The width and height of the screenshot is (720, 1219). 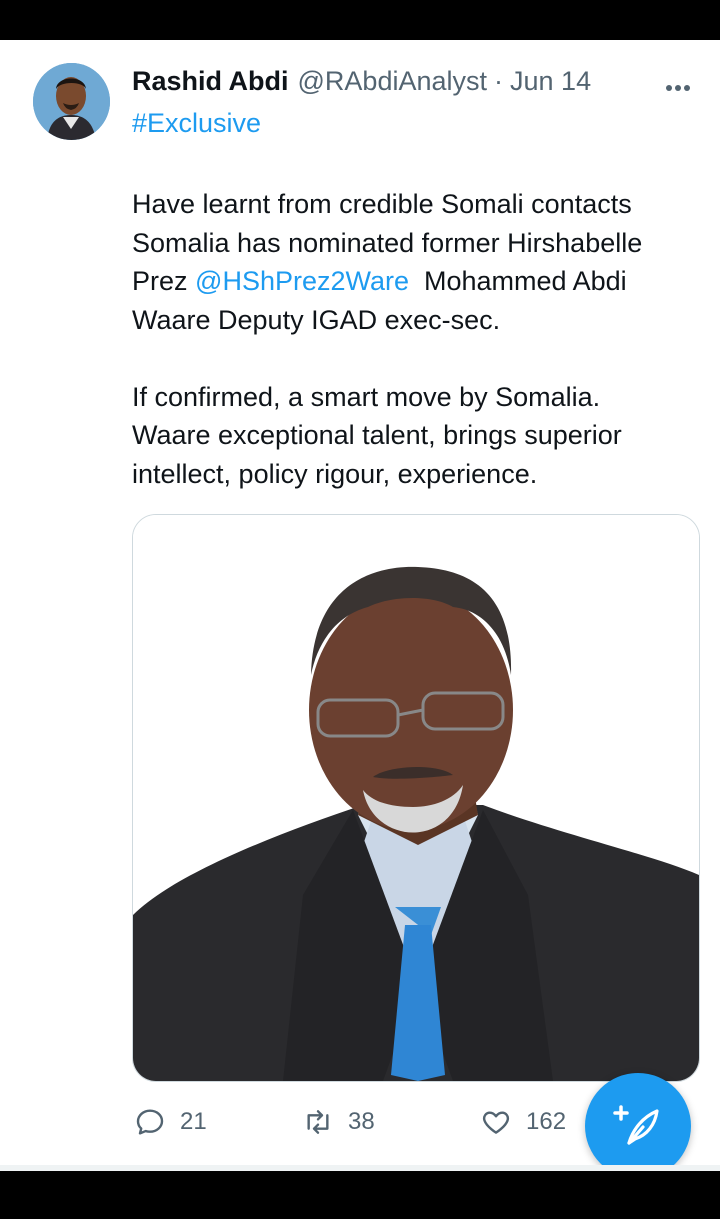 I want to click on compose-tweet-button, so click(x=638, y=1126).